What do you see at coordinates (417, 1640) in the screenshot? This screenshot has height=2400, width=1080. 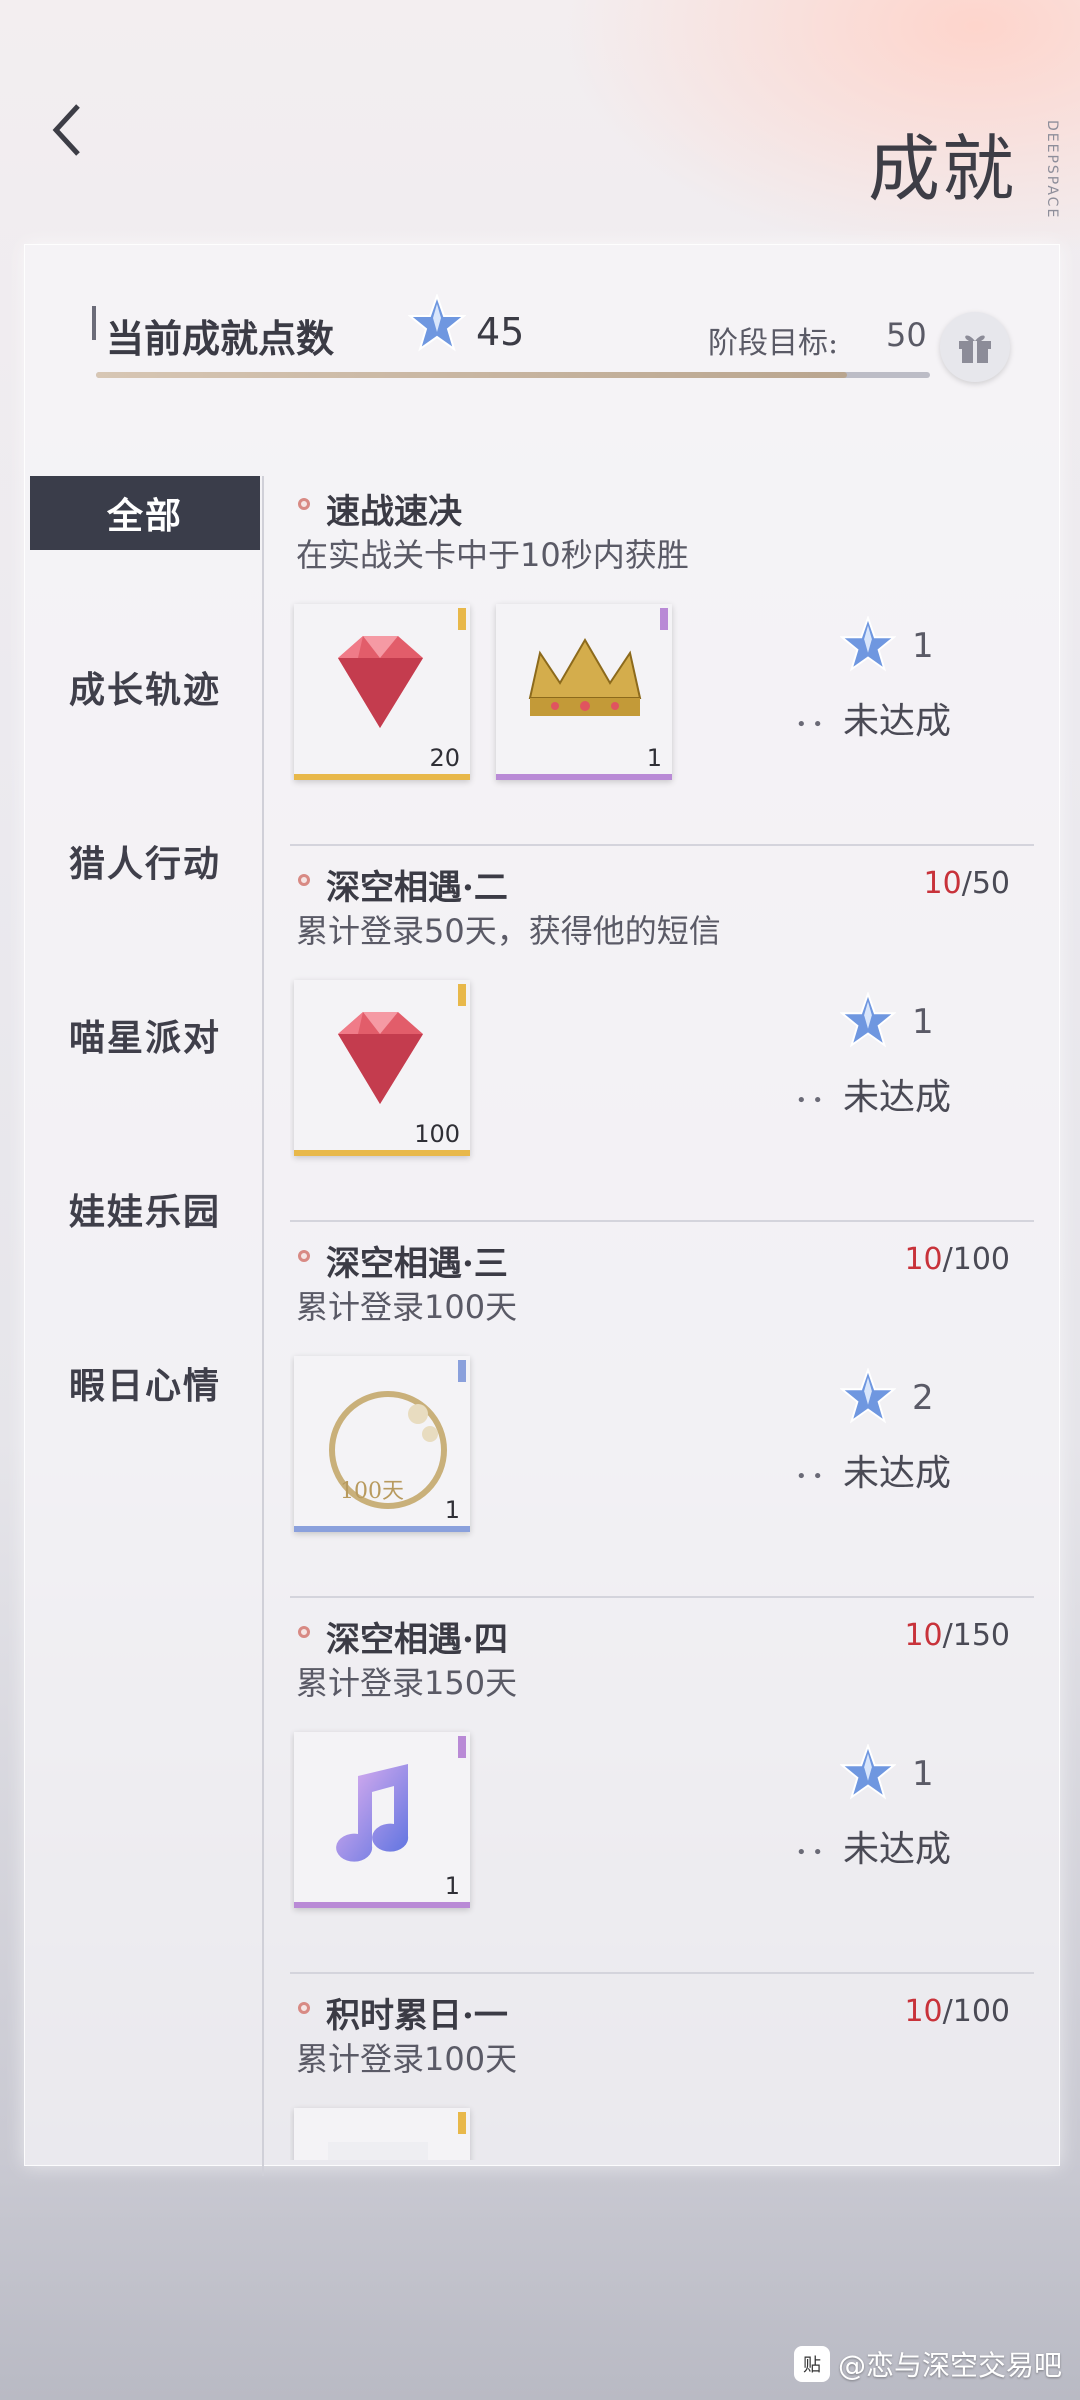 I see `achievement-title: 深空相遇·四` at bounding box center [417, 1640].